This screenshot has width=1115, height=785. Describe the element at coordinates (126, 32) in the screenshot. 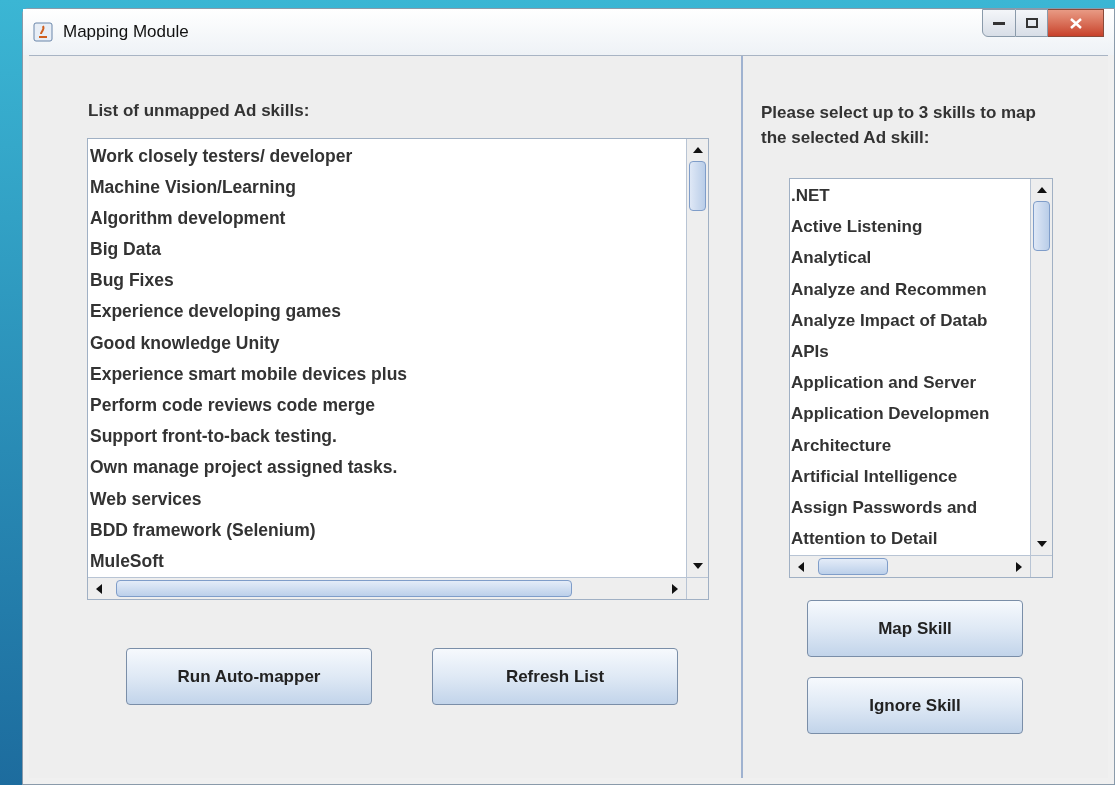

I see `window-title: Mapping Module` at that location.